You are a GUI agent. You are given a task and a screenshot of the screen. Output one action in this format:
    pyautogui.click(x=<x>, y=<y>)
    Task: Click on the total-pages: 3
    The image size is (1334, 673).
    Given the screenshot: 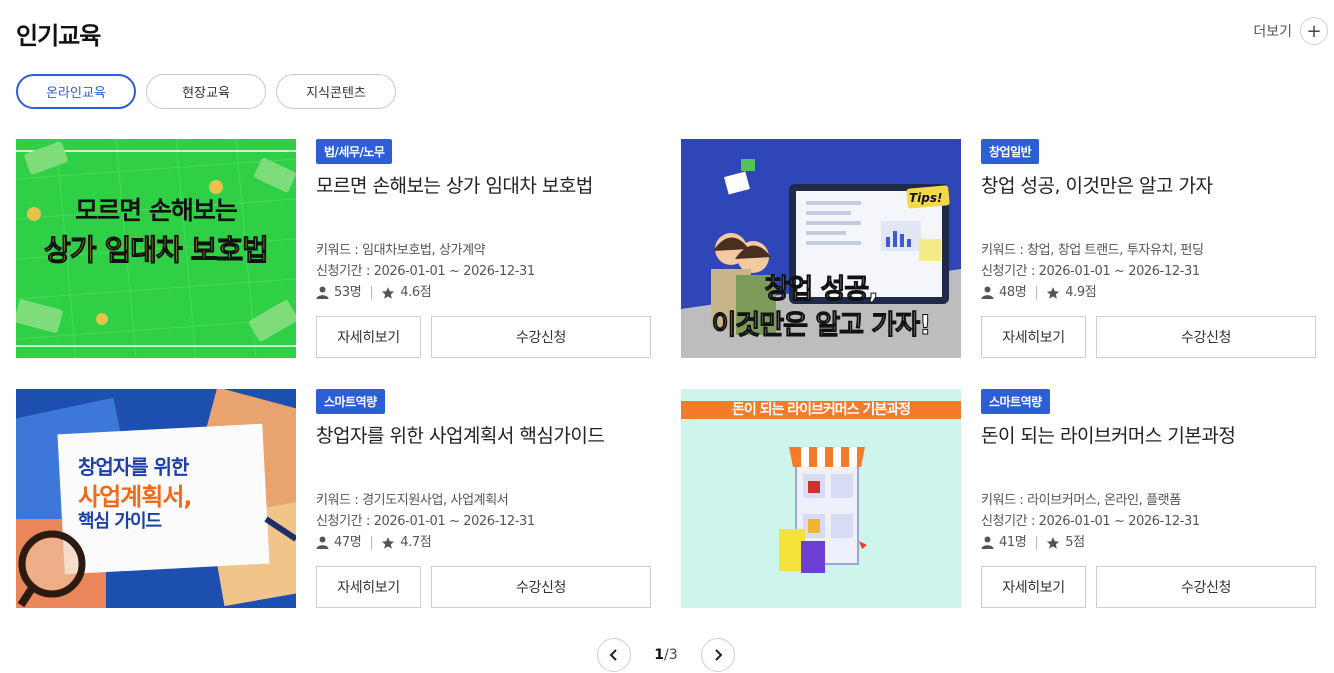 What is the action you would take?
    pyautogui.click(x=673, y=655)
    